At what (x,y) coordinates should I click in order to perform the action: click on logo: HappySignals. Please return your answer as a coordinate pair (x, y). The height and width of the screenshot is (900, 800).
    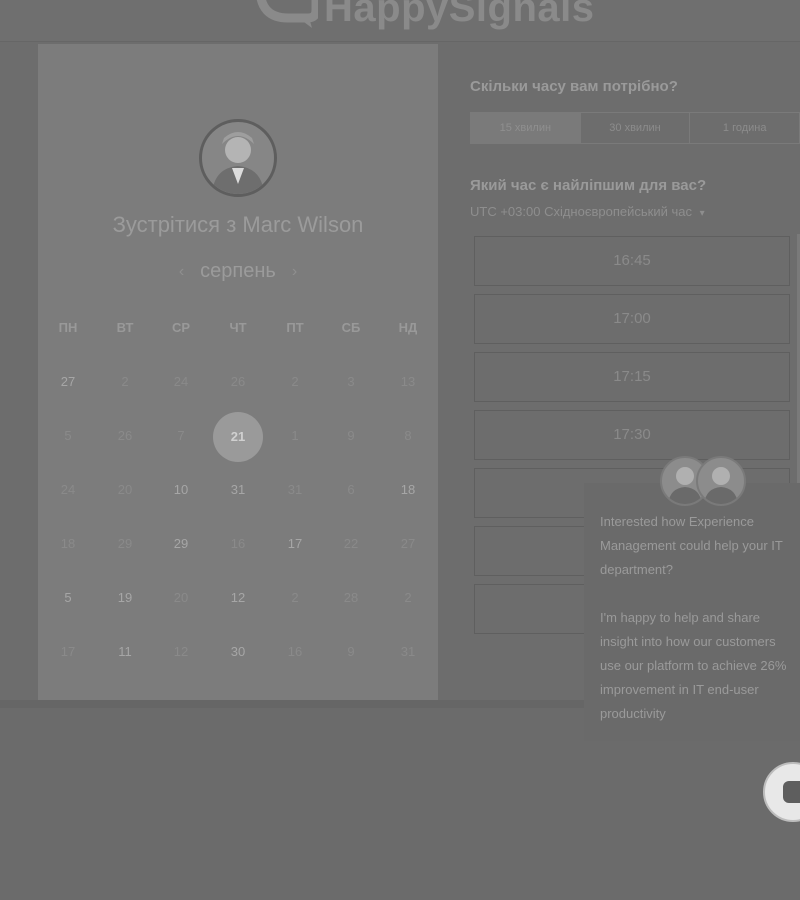
    Looking at the image, I should click on (421, 15).